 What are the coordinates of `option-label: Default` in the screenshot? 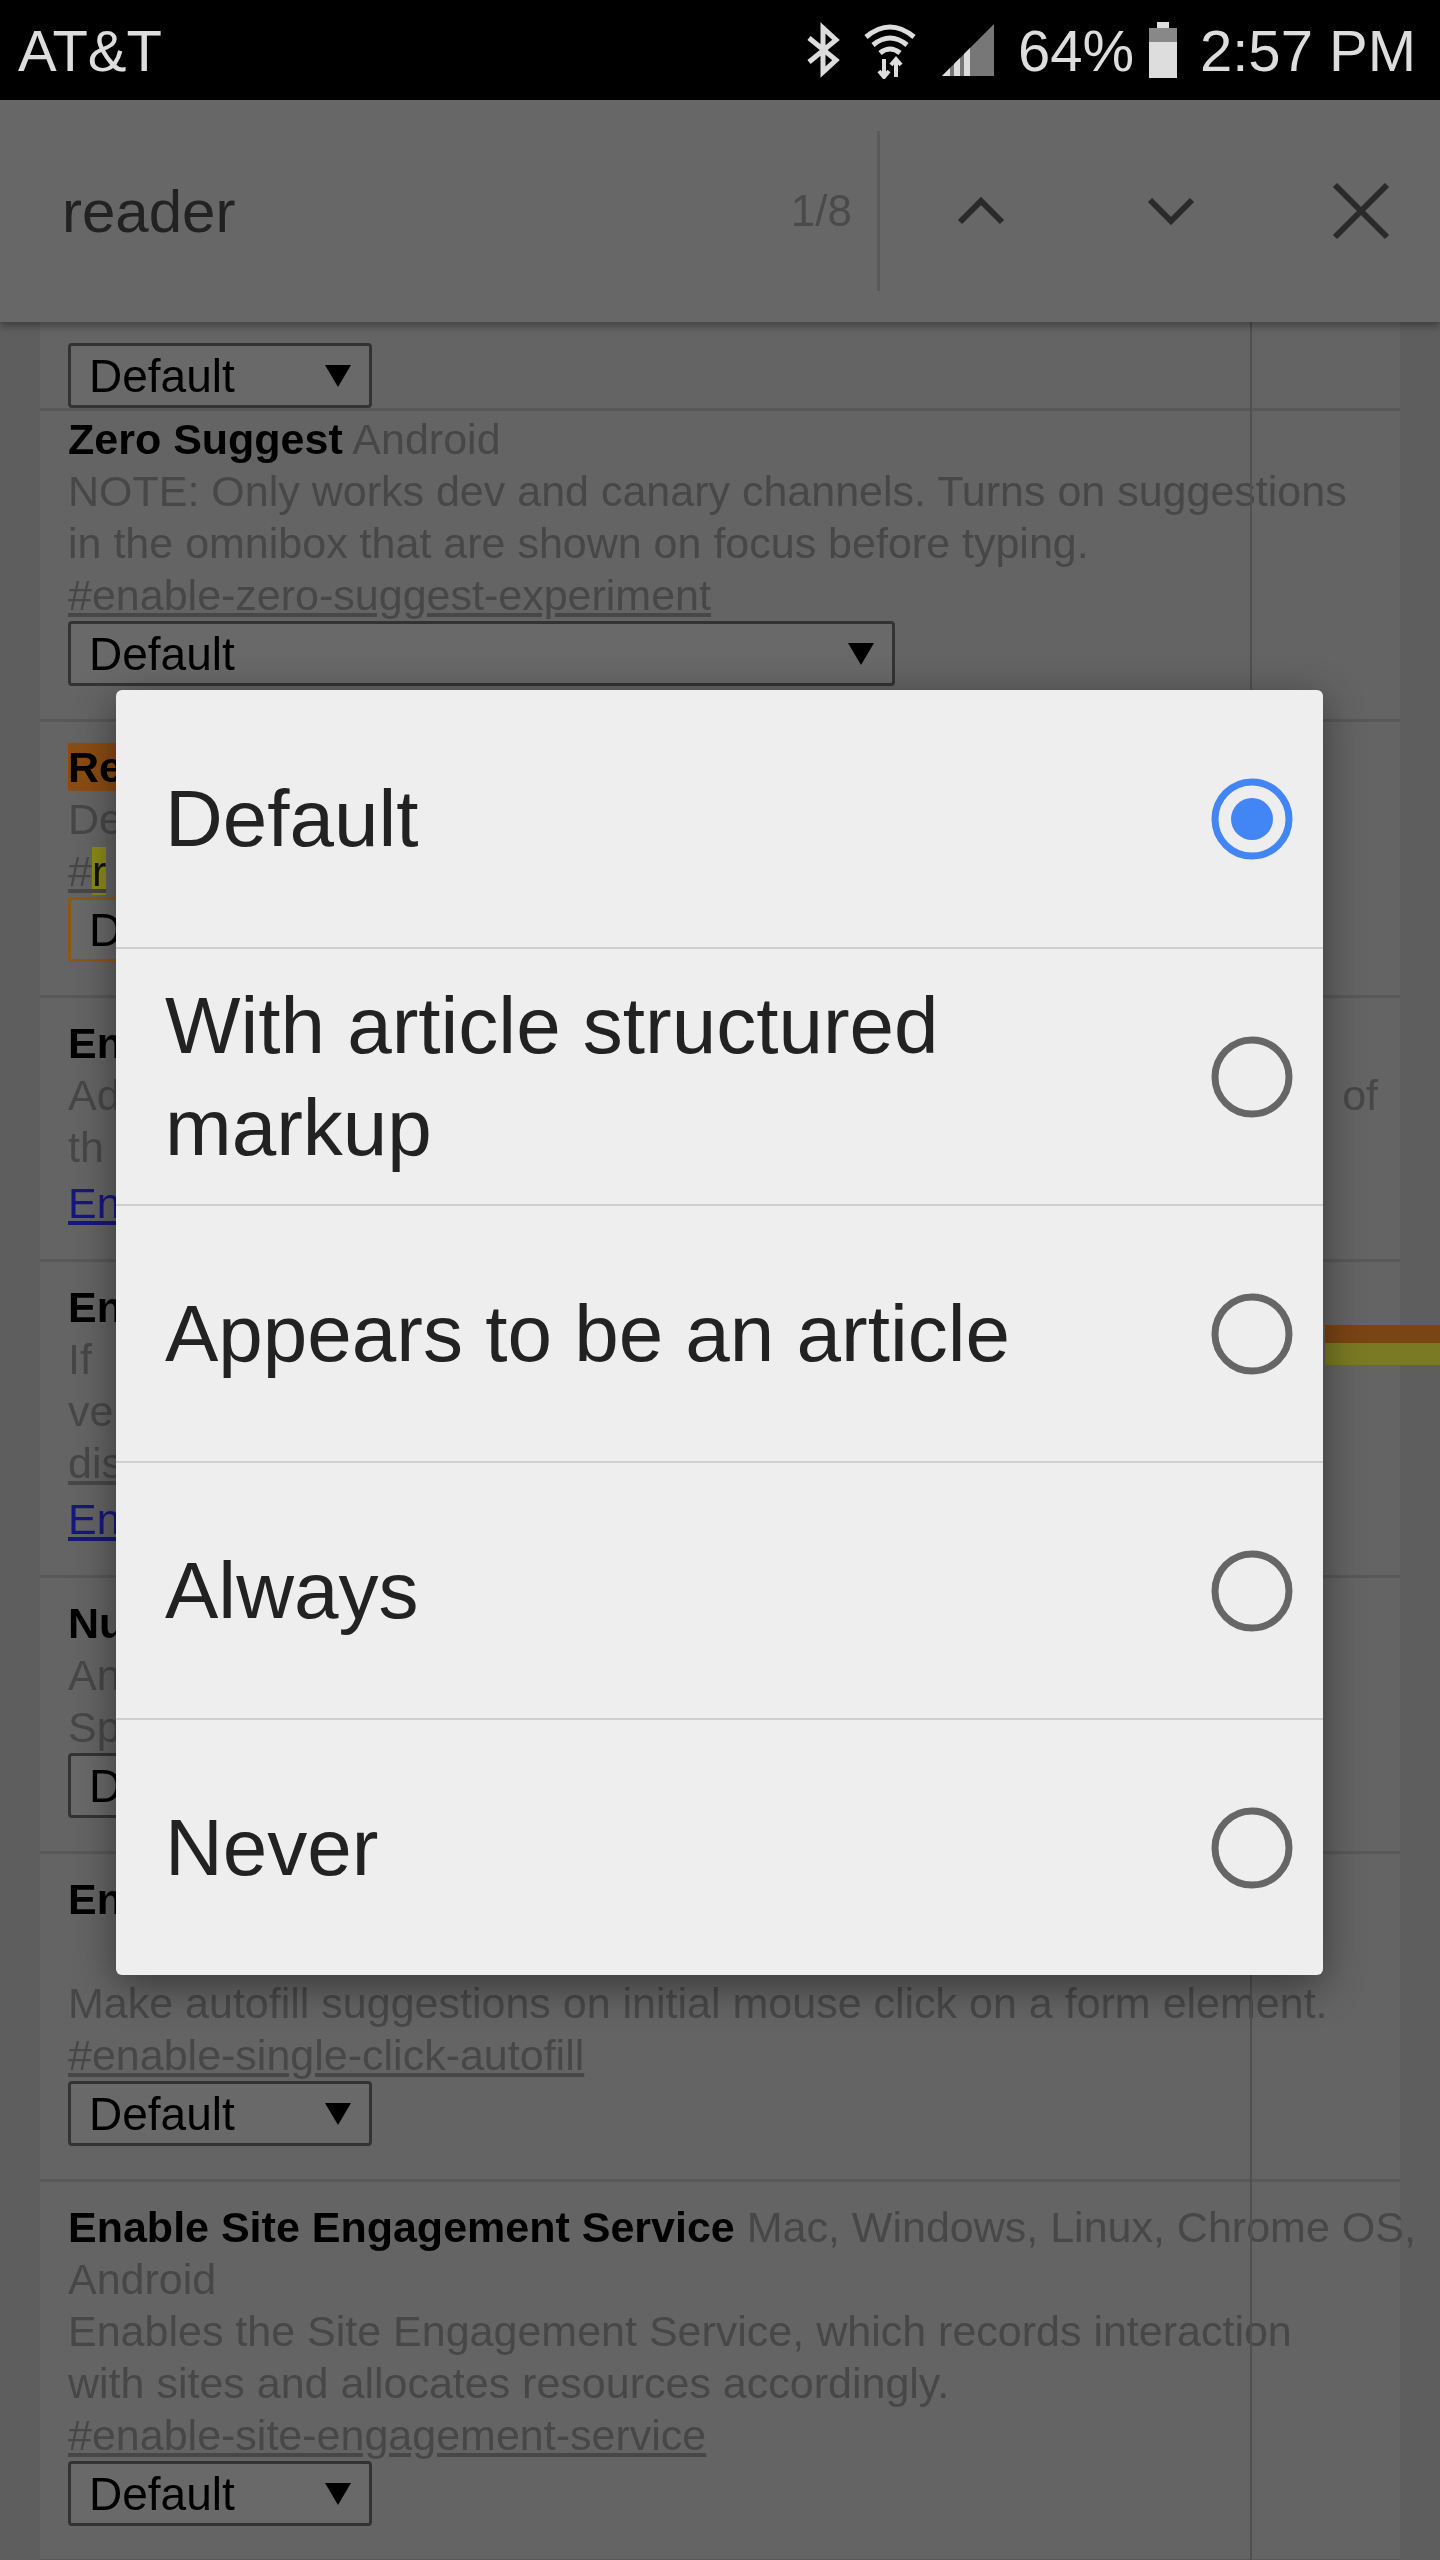 It's located at (688, 818).